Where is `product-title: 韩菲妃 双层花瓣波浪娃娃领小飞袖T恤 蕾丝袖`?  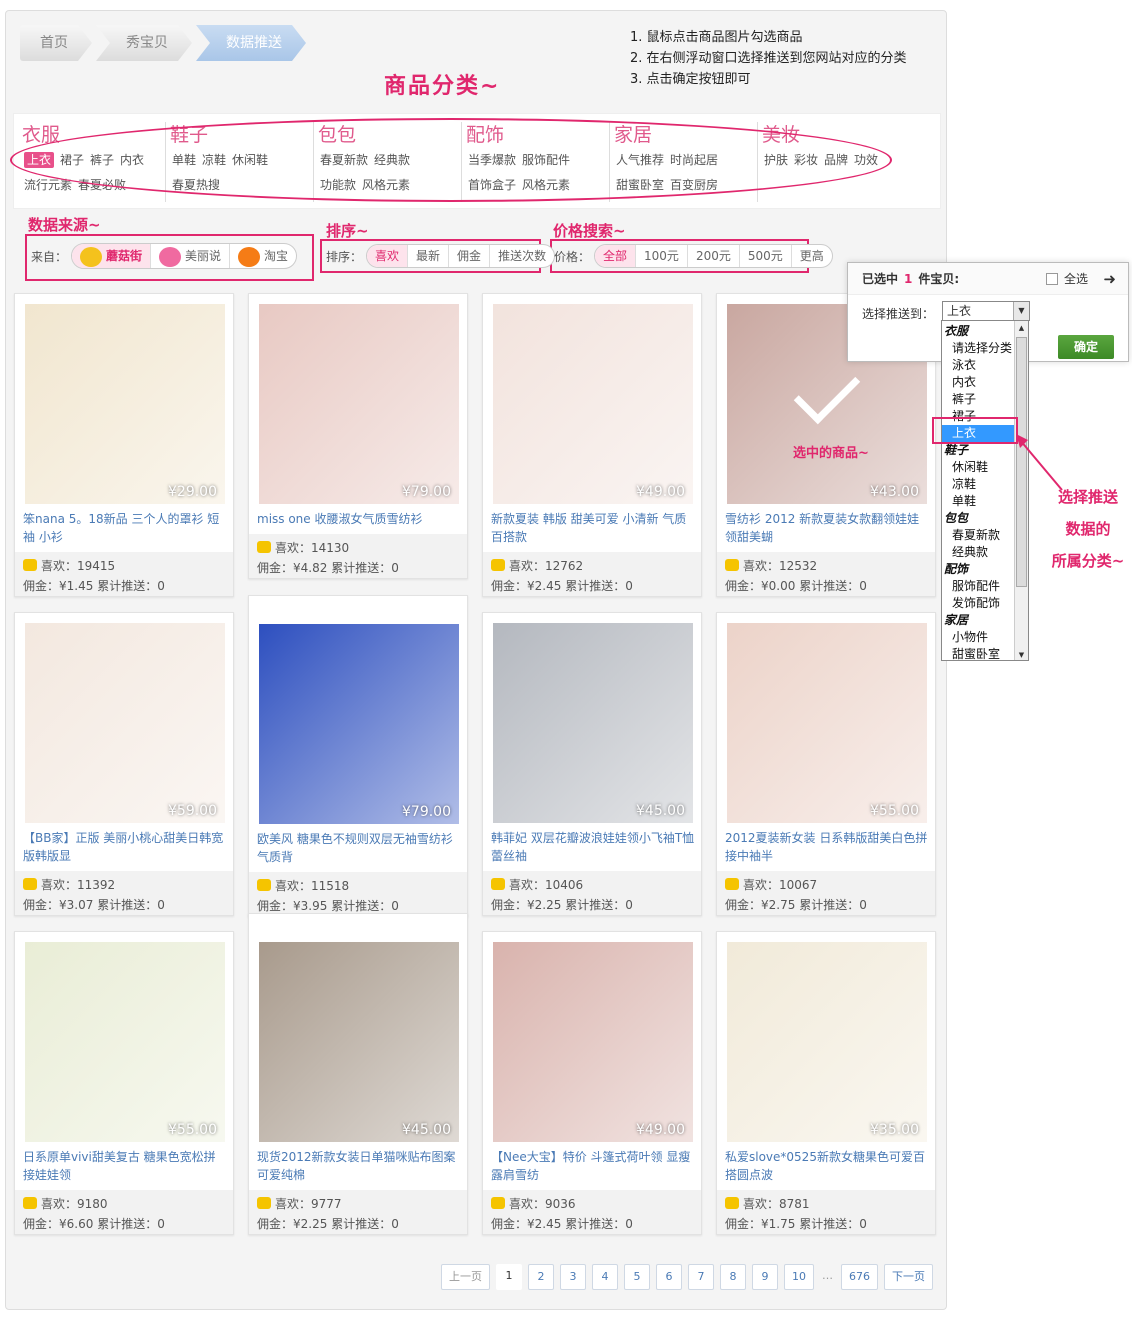
product-title: 韩菲妃 双层花瓣波浪娃娃领小飞袖T恤 蕾丝袖 is located at coordinates (593, 847).